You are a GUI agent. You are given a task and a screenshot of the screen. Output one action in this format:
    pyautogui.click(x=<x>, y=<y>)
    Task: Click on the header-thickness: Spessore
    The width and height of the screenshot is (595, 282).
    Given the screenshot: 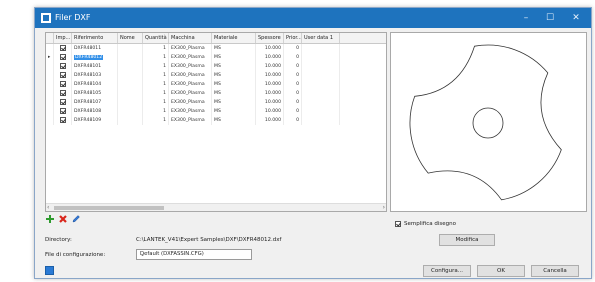 What is the action you would take?
    pyautogui.click(x=270, y=38)
    